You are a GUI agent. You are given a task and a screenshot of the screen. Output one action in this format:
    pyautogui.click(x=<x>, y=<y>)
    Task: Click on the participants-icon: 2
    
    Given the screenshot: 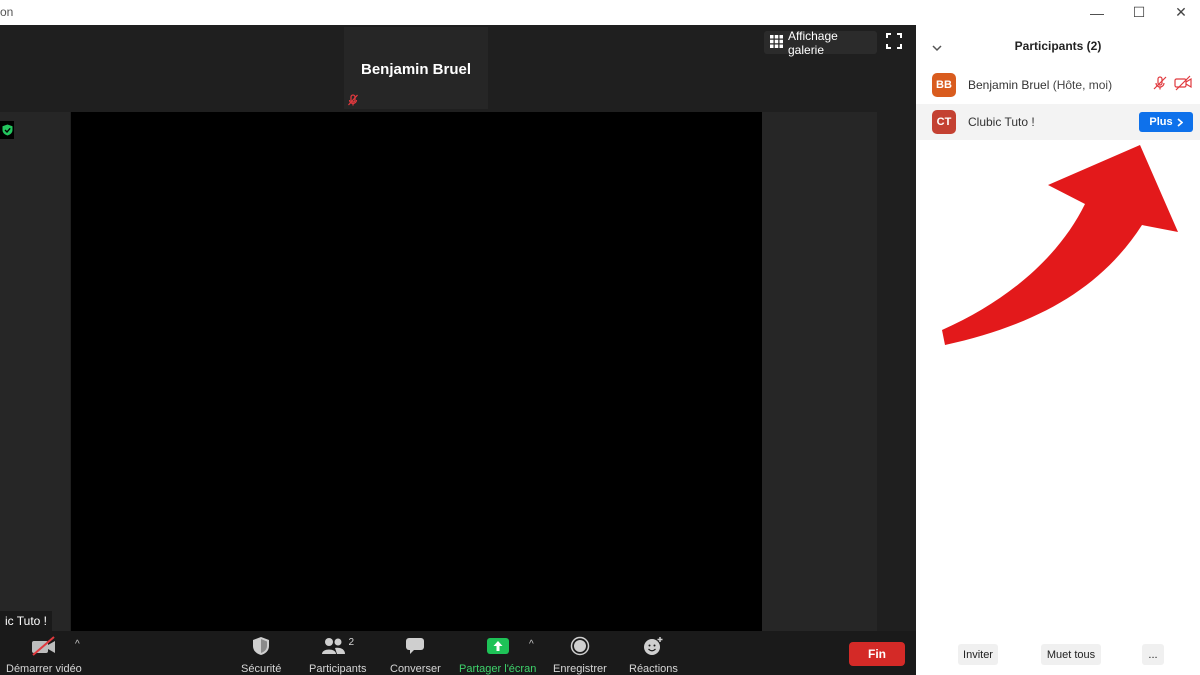 What is the action you would take?
    pyautogui.click(x=337, y=646)
    